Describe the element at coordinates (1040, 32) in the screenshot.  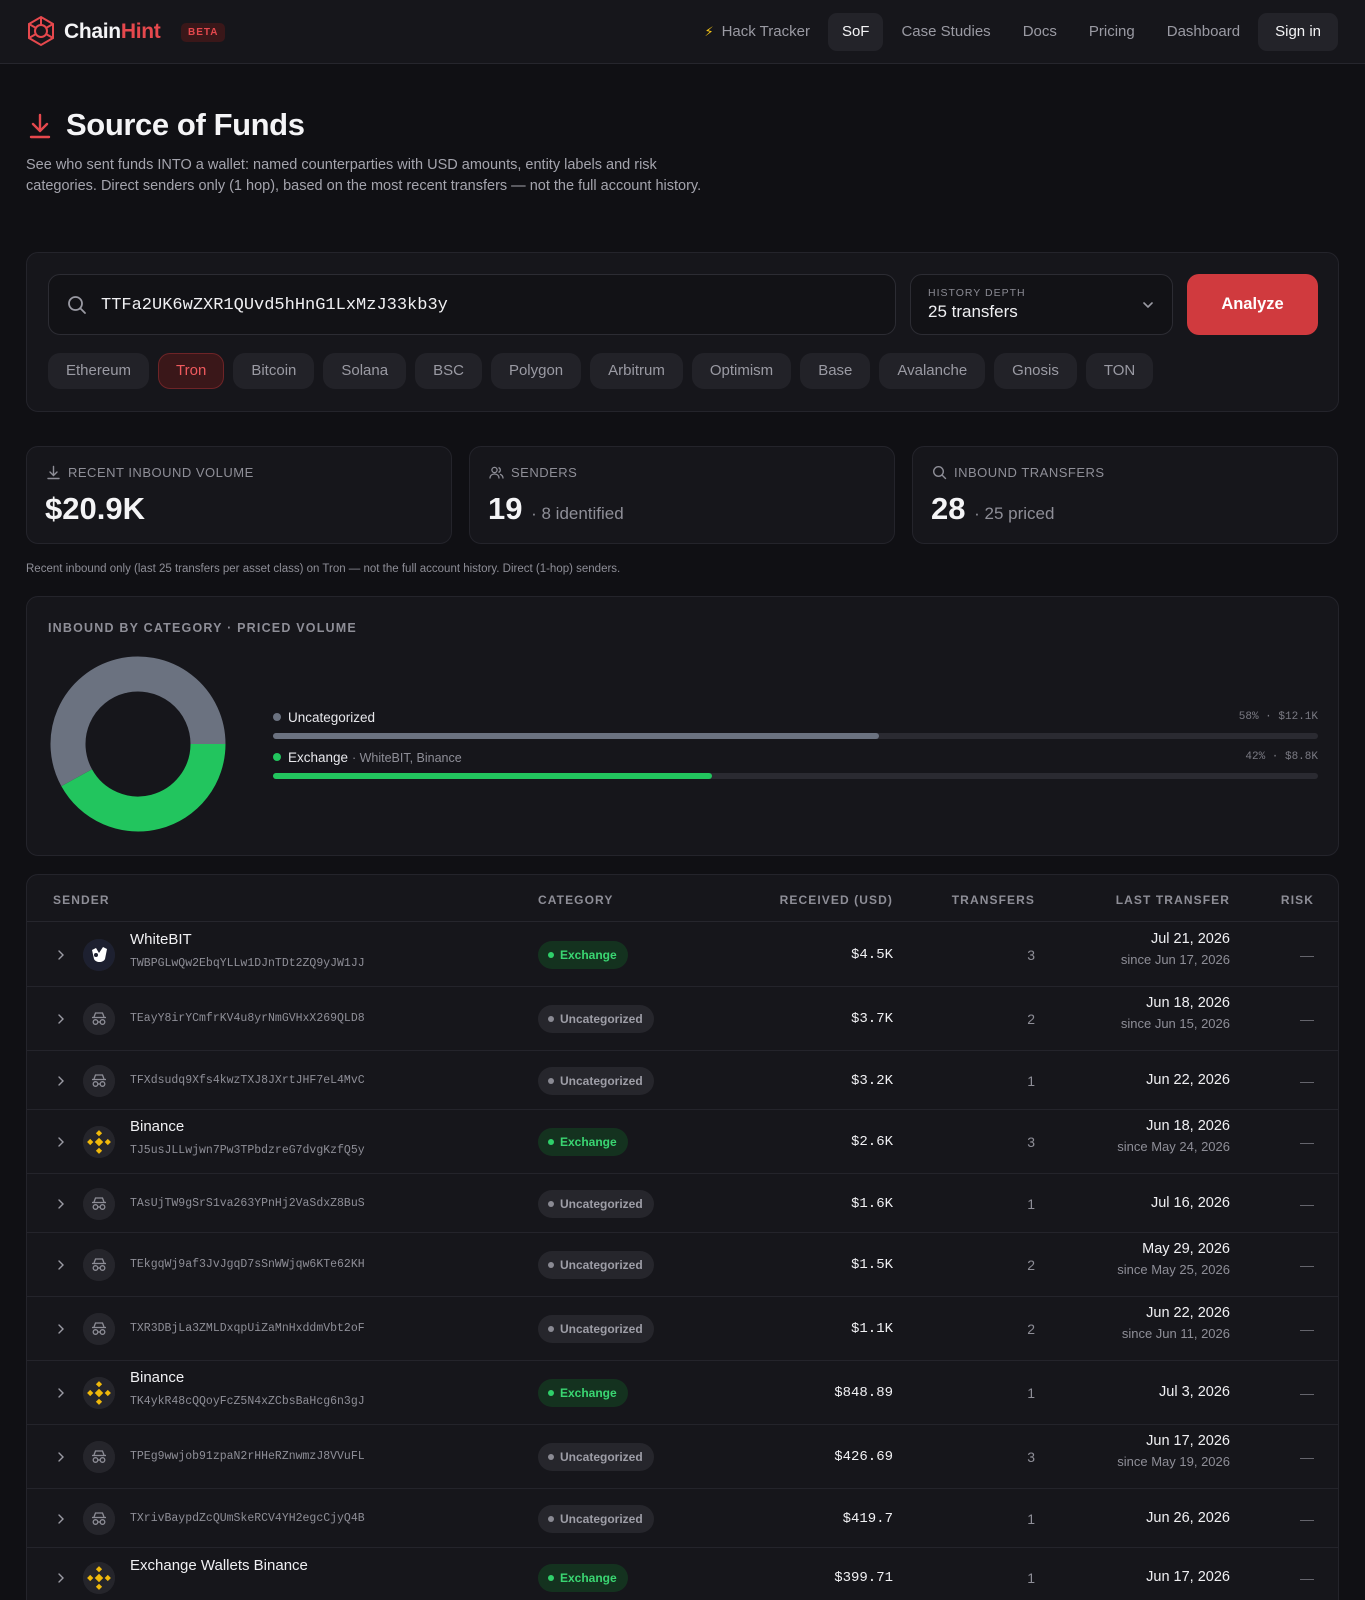
I see `nav-docs: Docs` at that location.